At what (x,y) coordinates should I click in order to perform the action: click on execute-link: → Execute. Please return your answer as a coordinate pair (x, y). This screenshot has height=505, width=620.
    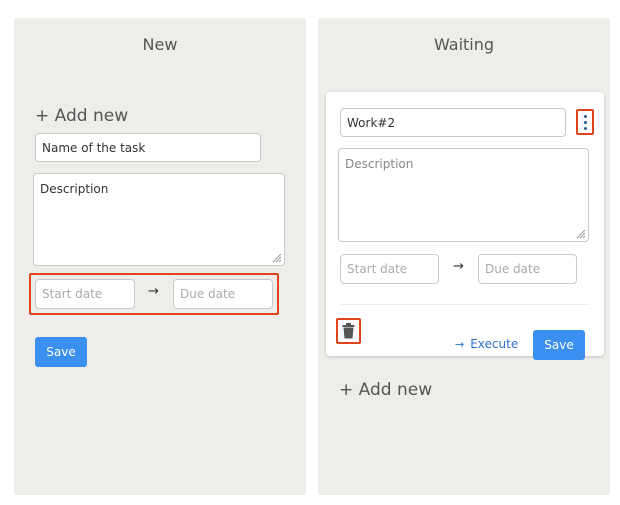
    Looking at the image, I should click on (486, 344).